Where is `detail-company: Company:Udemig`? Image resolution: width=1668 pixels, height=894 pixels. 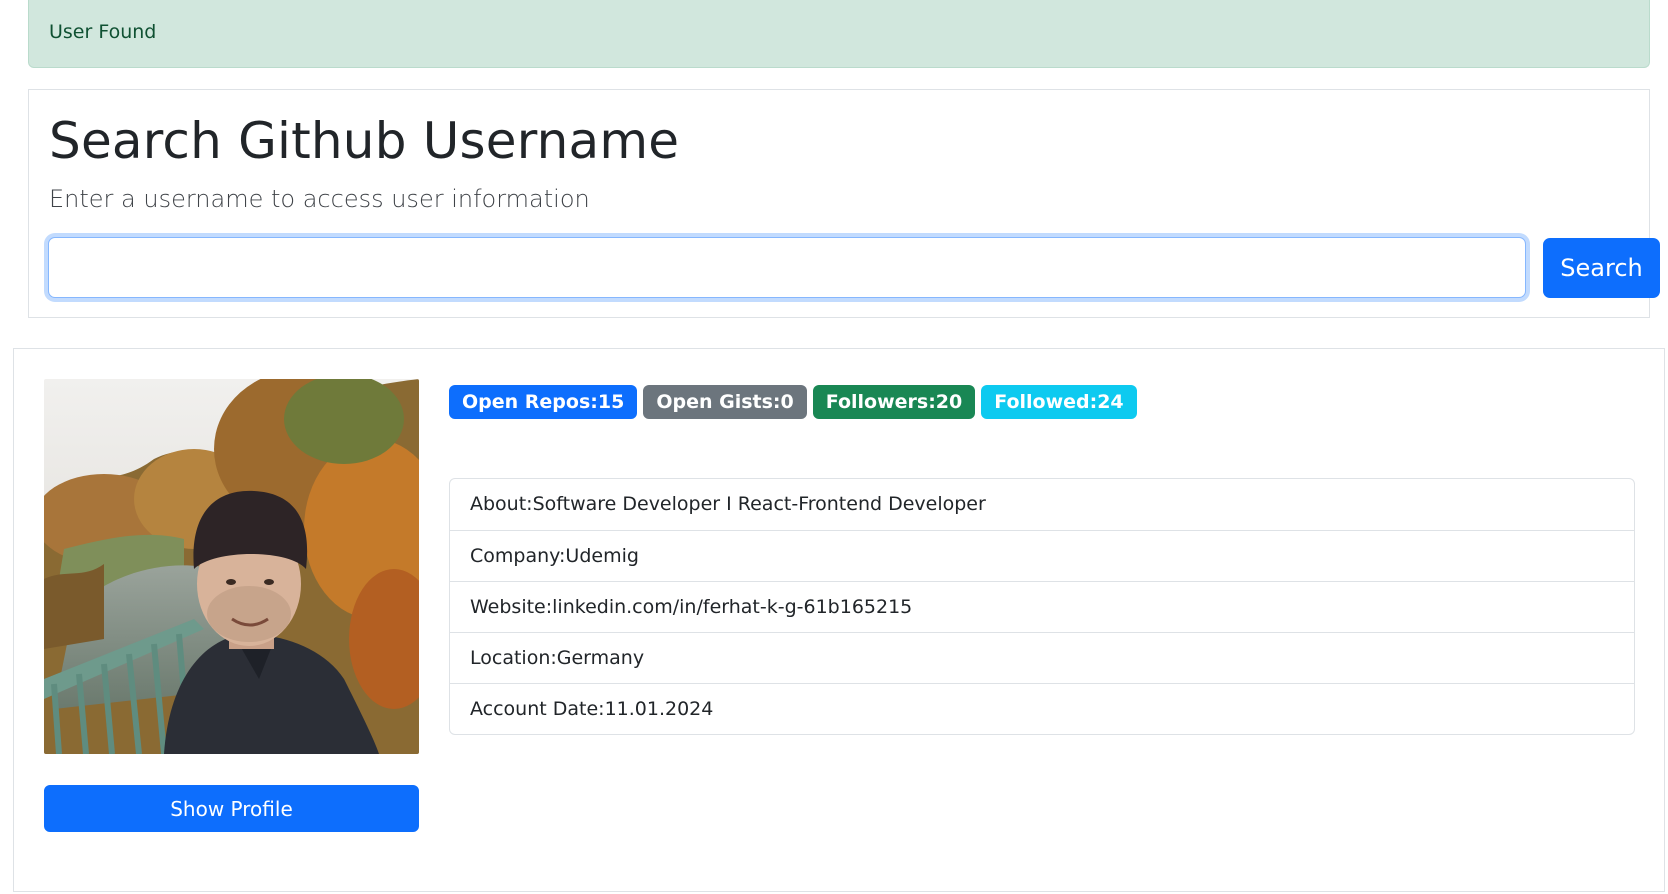
detail-company: Company:Udemig is located at coordinates (1042, 555).